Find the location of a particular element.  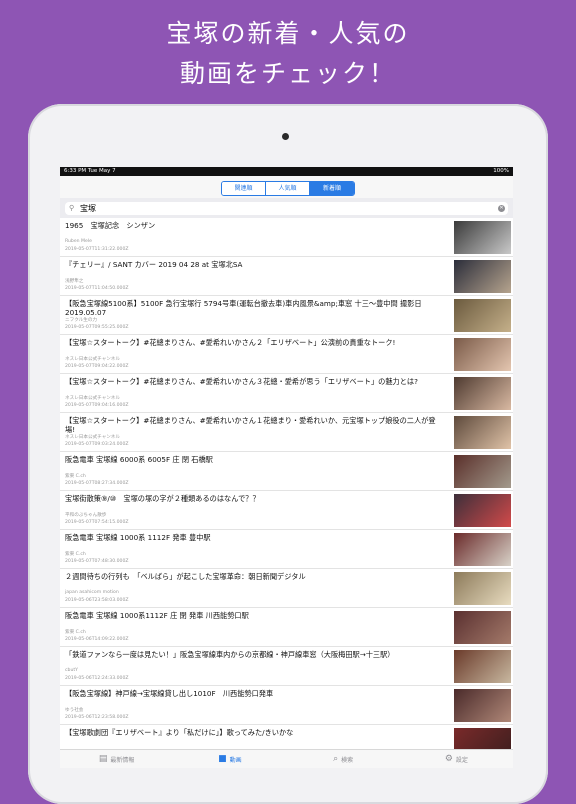

video-date: 2019-05-06T14:09:22.000Z is located at coordinates (97, 639).